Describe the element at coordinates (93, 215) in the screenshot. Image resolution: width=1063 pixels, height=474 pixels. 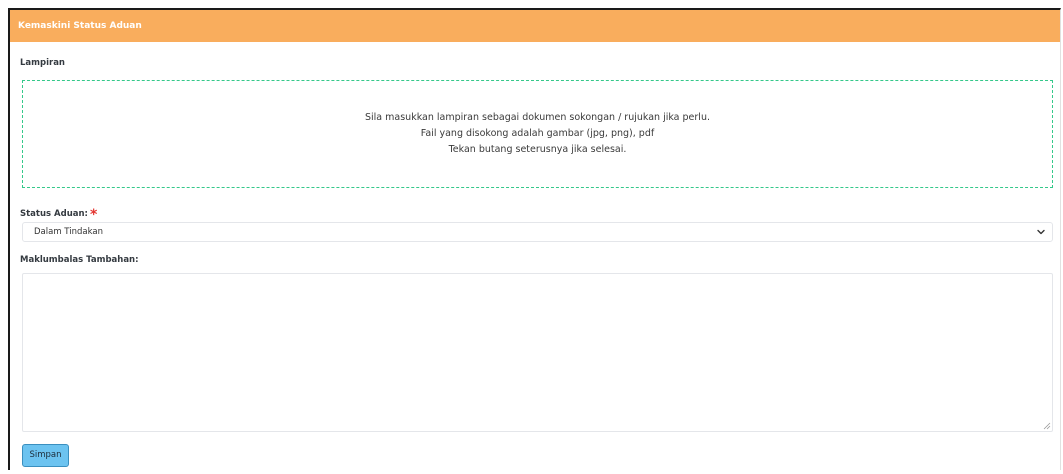
I see `required-asterisk: *` at that location.